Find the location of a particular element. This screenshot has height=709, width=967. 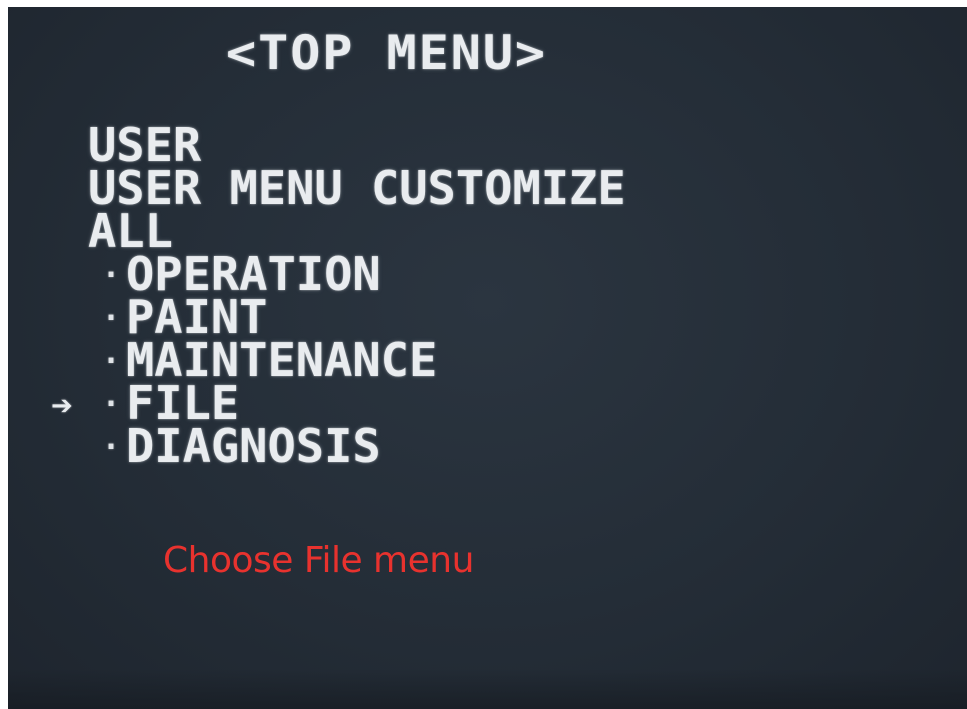

menu-title: <TOP MENU> is located at coordinates (387, 53).